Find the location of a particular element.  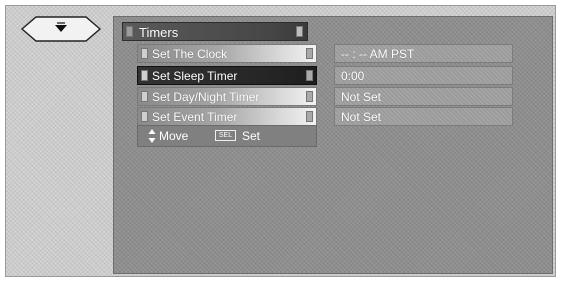

clock-value: -- : -- AM PST is located at coordinates (423, 53).